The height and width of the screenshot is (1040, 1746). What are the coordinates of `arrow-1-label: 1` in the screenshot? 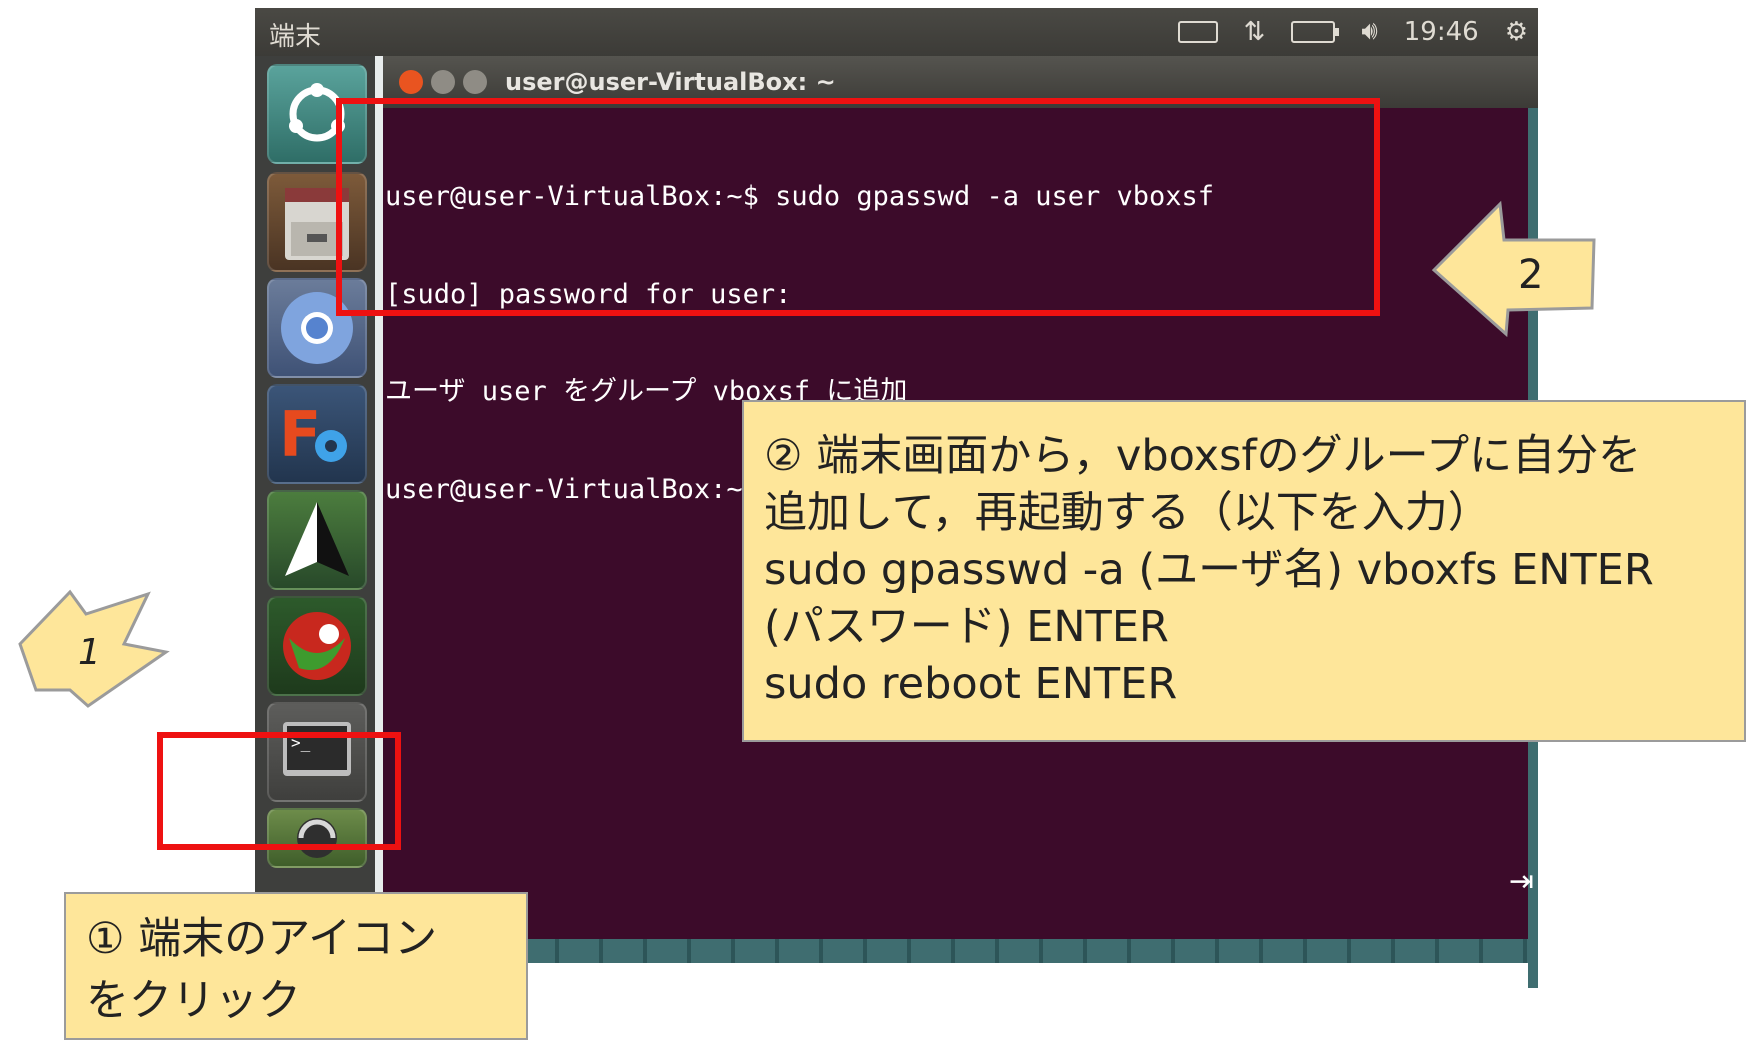 It's located at (89, 652).